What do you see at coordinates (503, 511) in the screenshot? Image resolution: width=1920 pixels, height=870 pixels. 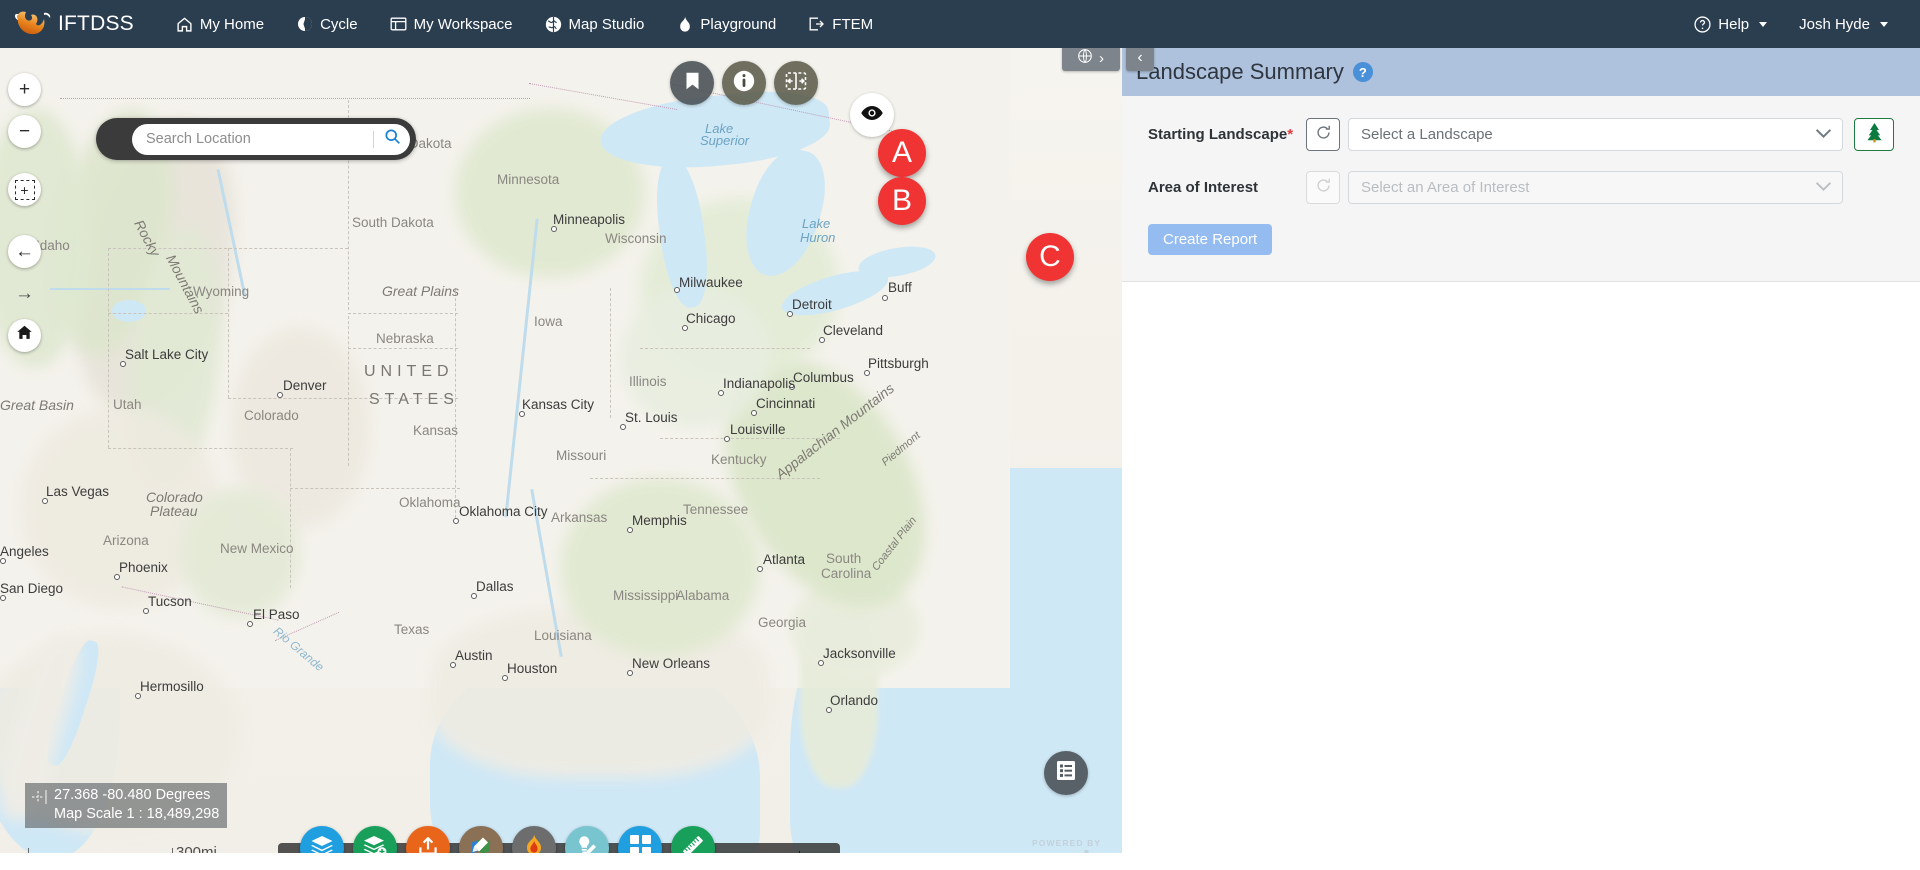 I see `map-city-label: Oklahoma City` at bounding box center [503, 511].